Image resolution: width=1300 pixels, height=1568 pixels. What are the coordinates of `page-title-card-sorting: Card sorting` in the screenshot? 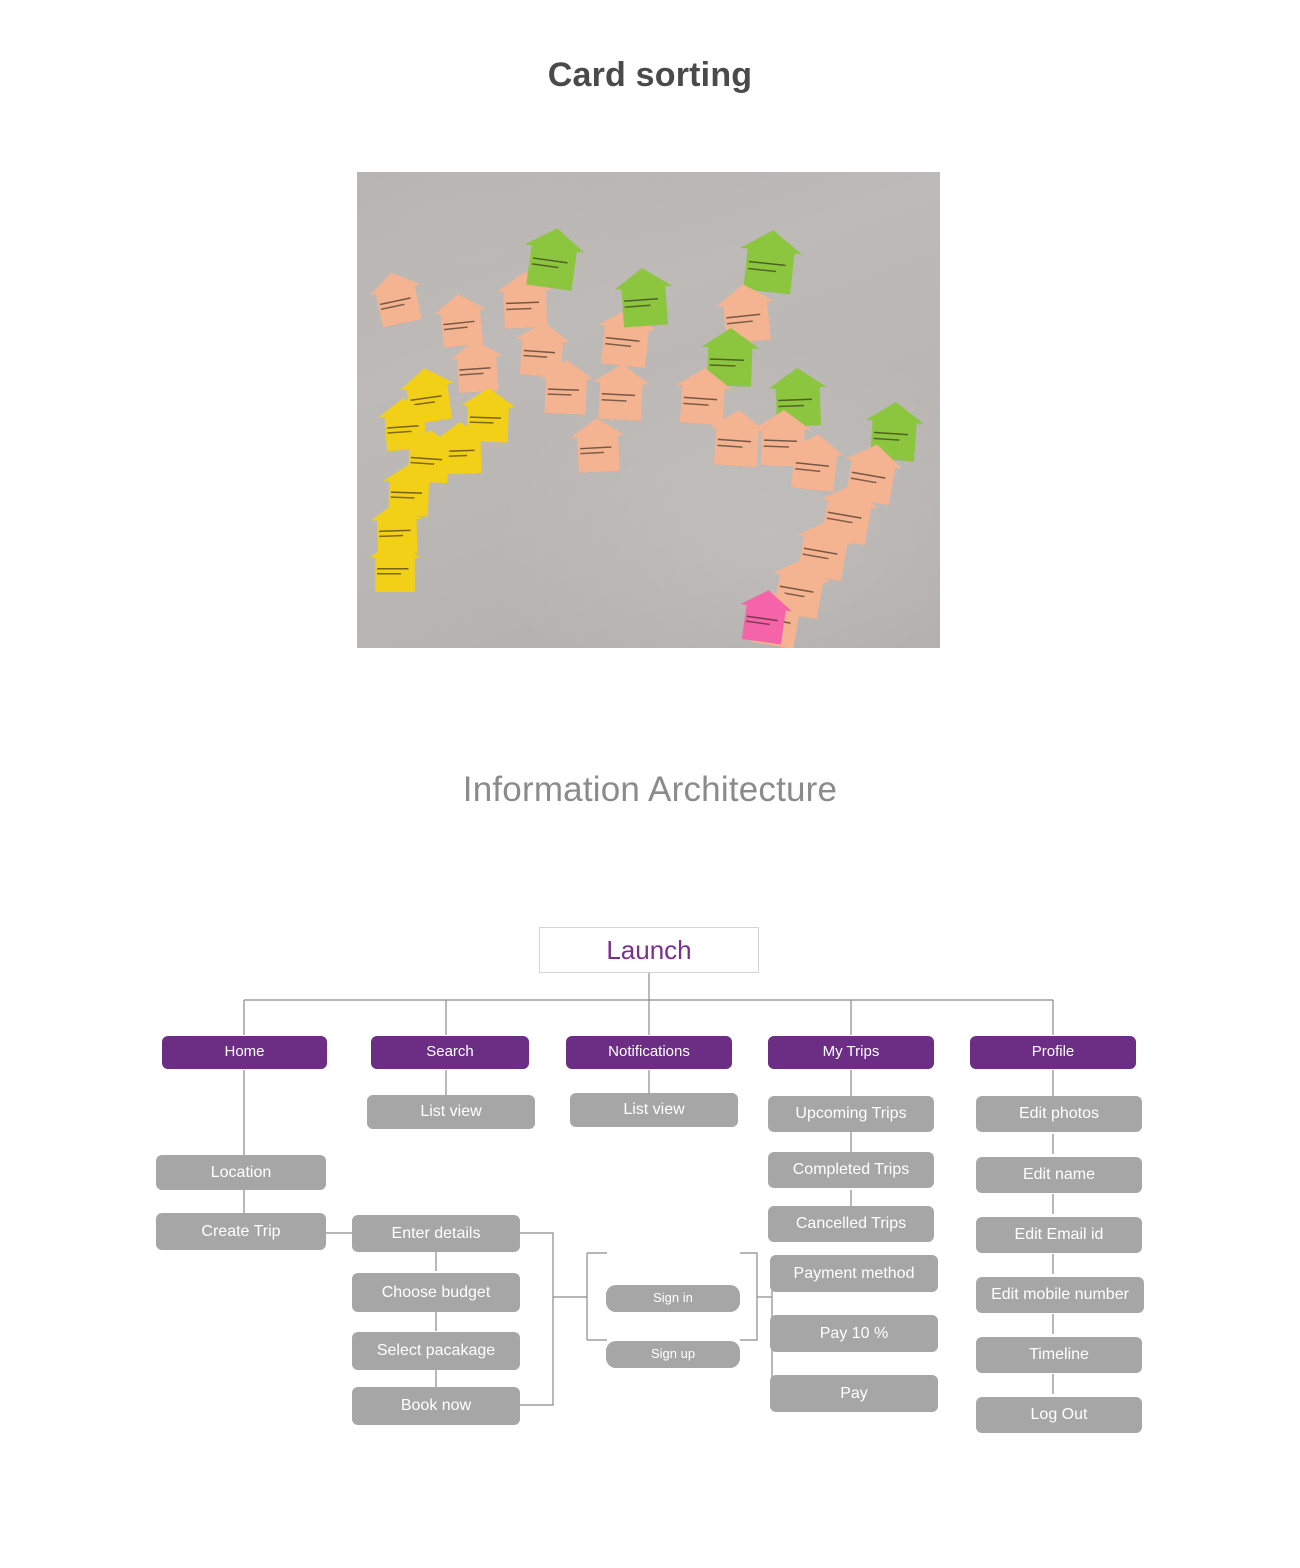 It's located at (650, 75).